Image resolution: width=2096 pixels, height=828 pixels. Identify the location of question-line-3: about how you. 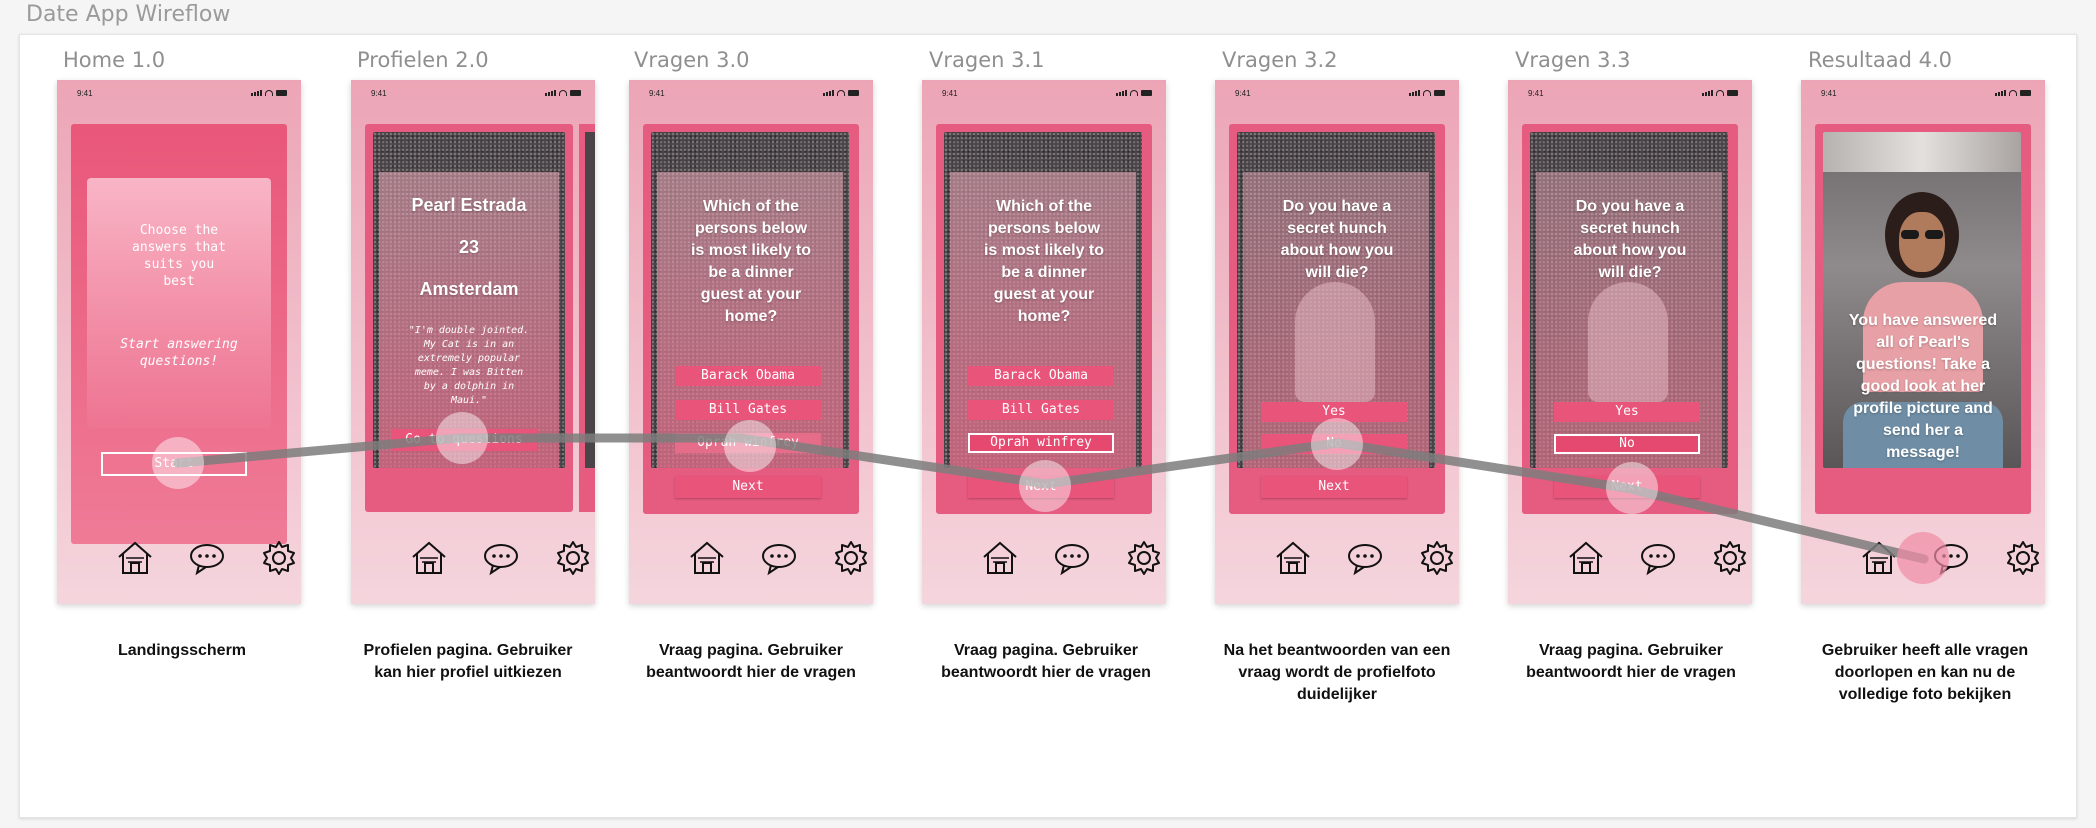
(1630, 250).